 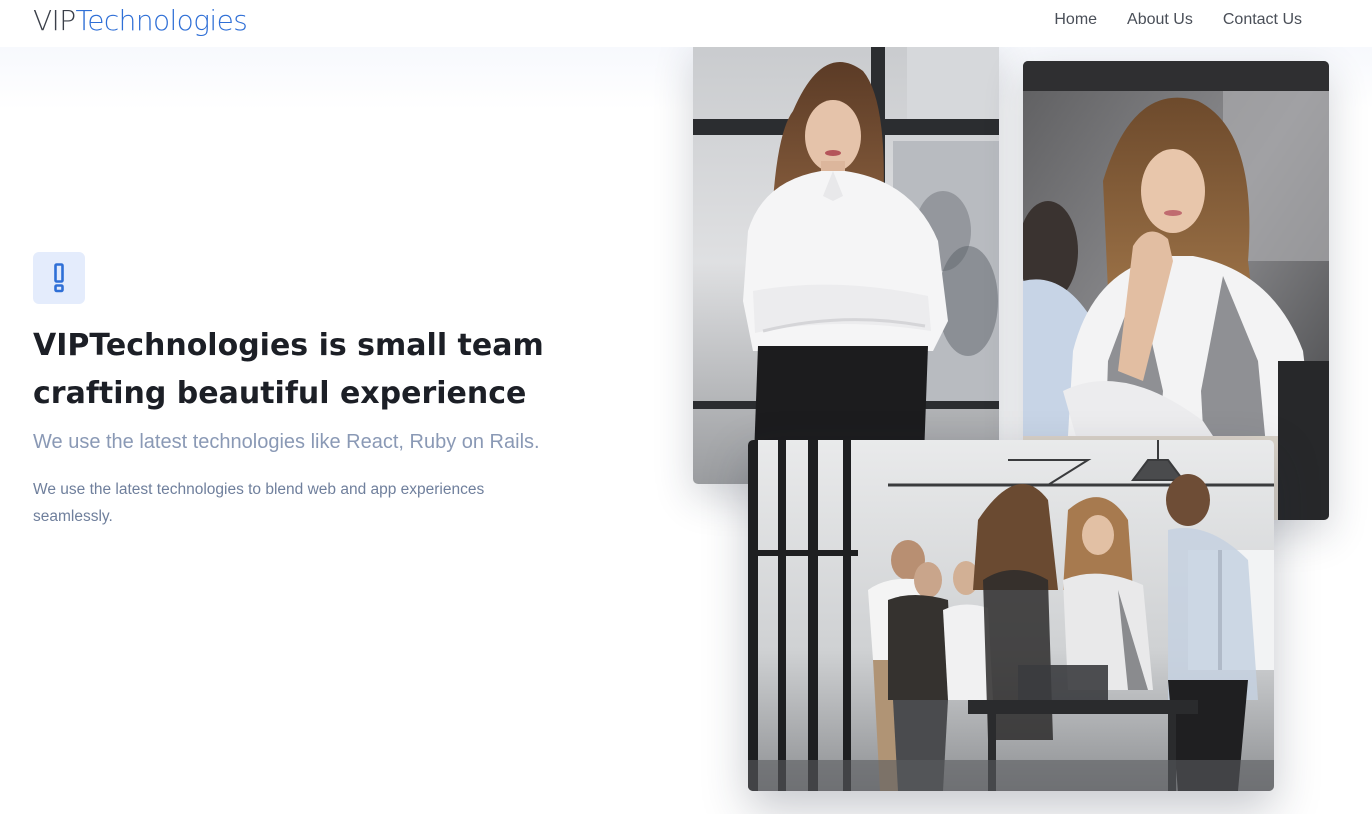 I want to click on brand-logo-part-1: VIP, so click(x=54, y=20).